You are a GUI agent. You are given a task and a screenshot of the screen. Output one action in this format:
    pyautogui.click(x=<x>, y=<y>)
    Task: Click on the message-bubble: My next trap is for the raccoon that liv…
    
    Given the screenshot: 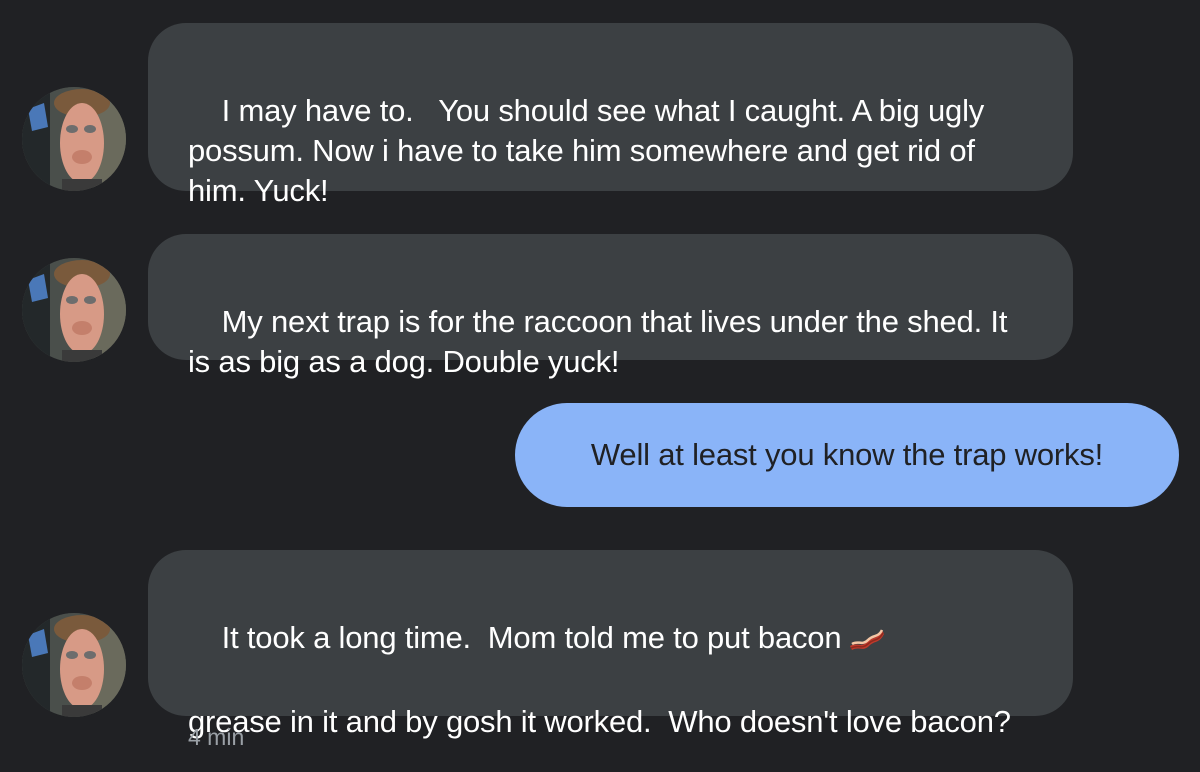 What is the action you would take?
    pyautogui.click(x=610, y=306)
    